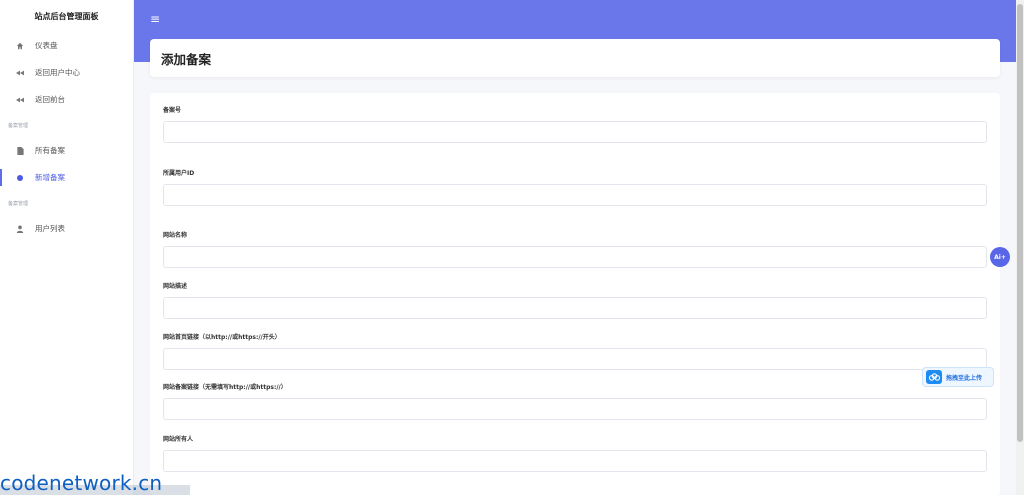 The height and width of the screenshot is (495, 1024). What do you see at coordinates (964, 378) in the screenshot?
I see `upload-label: 拖拽至此上传` at bounding box center [964, 378].